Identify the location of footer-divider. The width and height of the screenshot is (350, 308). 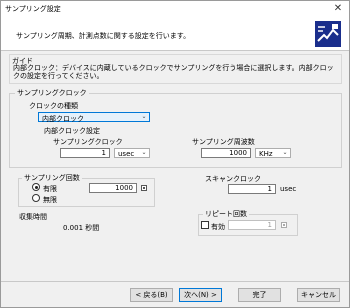
(175, 281).